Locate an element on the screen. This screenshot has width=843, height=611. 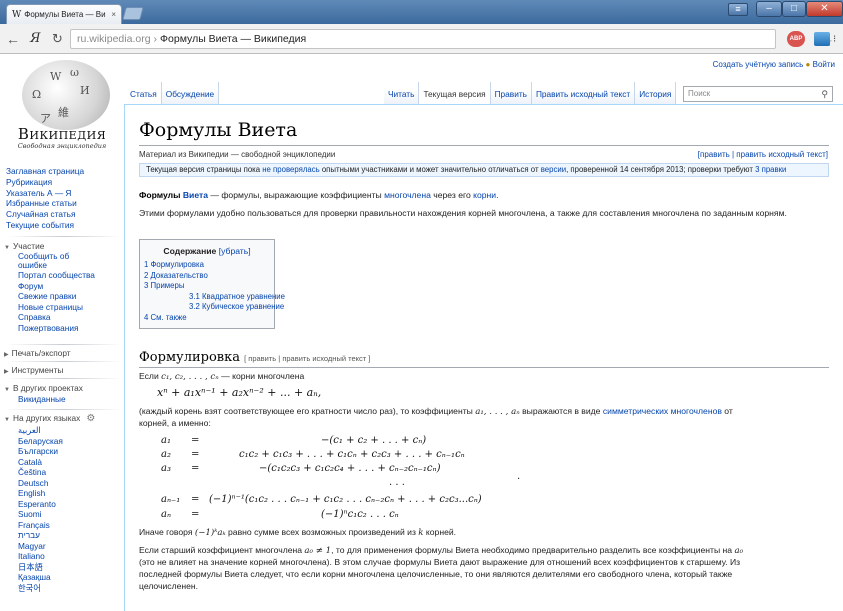
sidebar-section-print: ▶ Печать/экспорт is located at coordinates (37, 353).